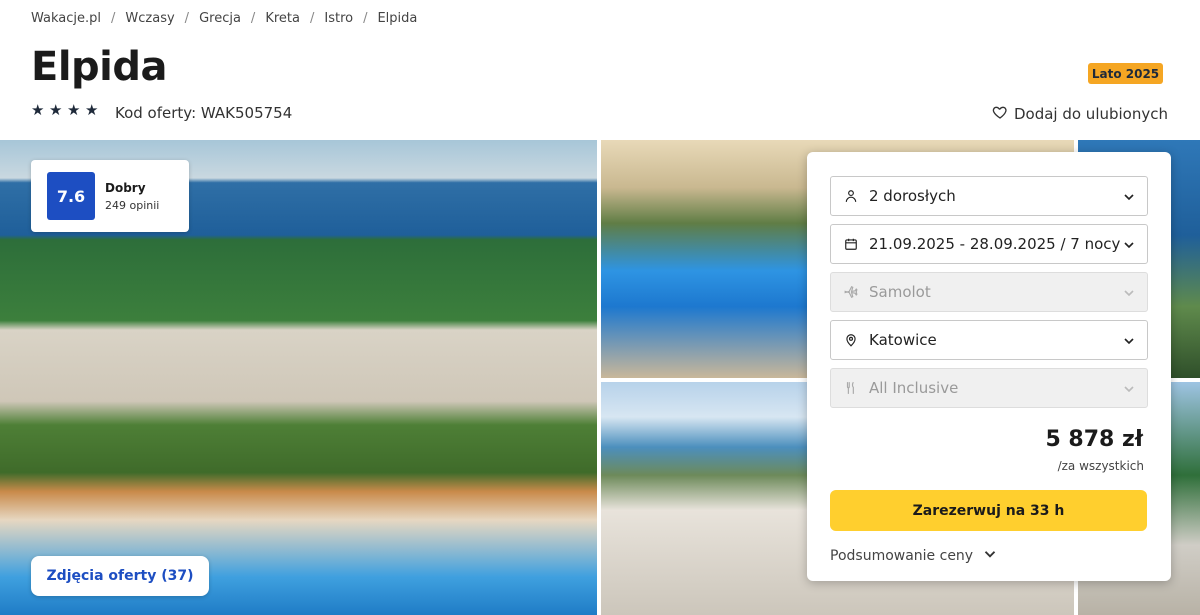  I want to click on breadcrumb-link-country: Grecja, so click(220, 18).